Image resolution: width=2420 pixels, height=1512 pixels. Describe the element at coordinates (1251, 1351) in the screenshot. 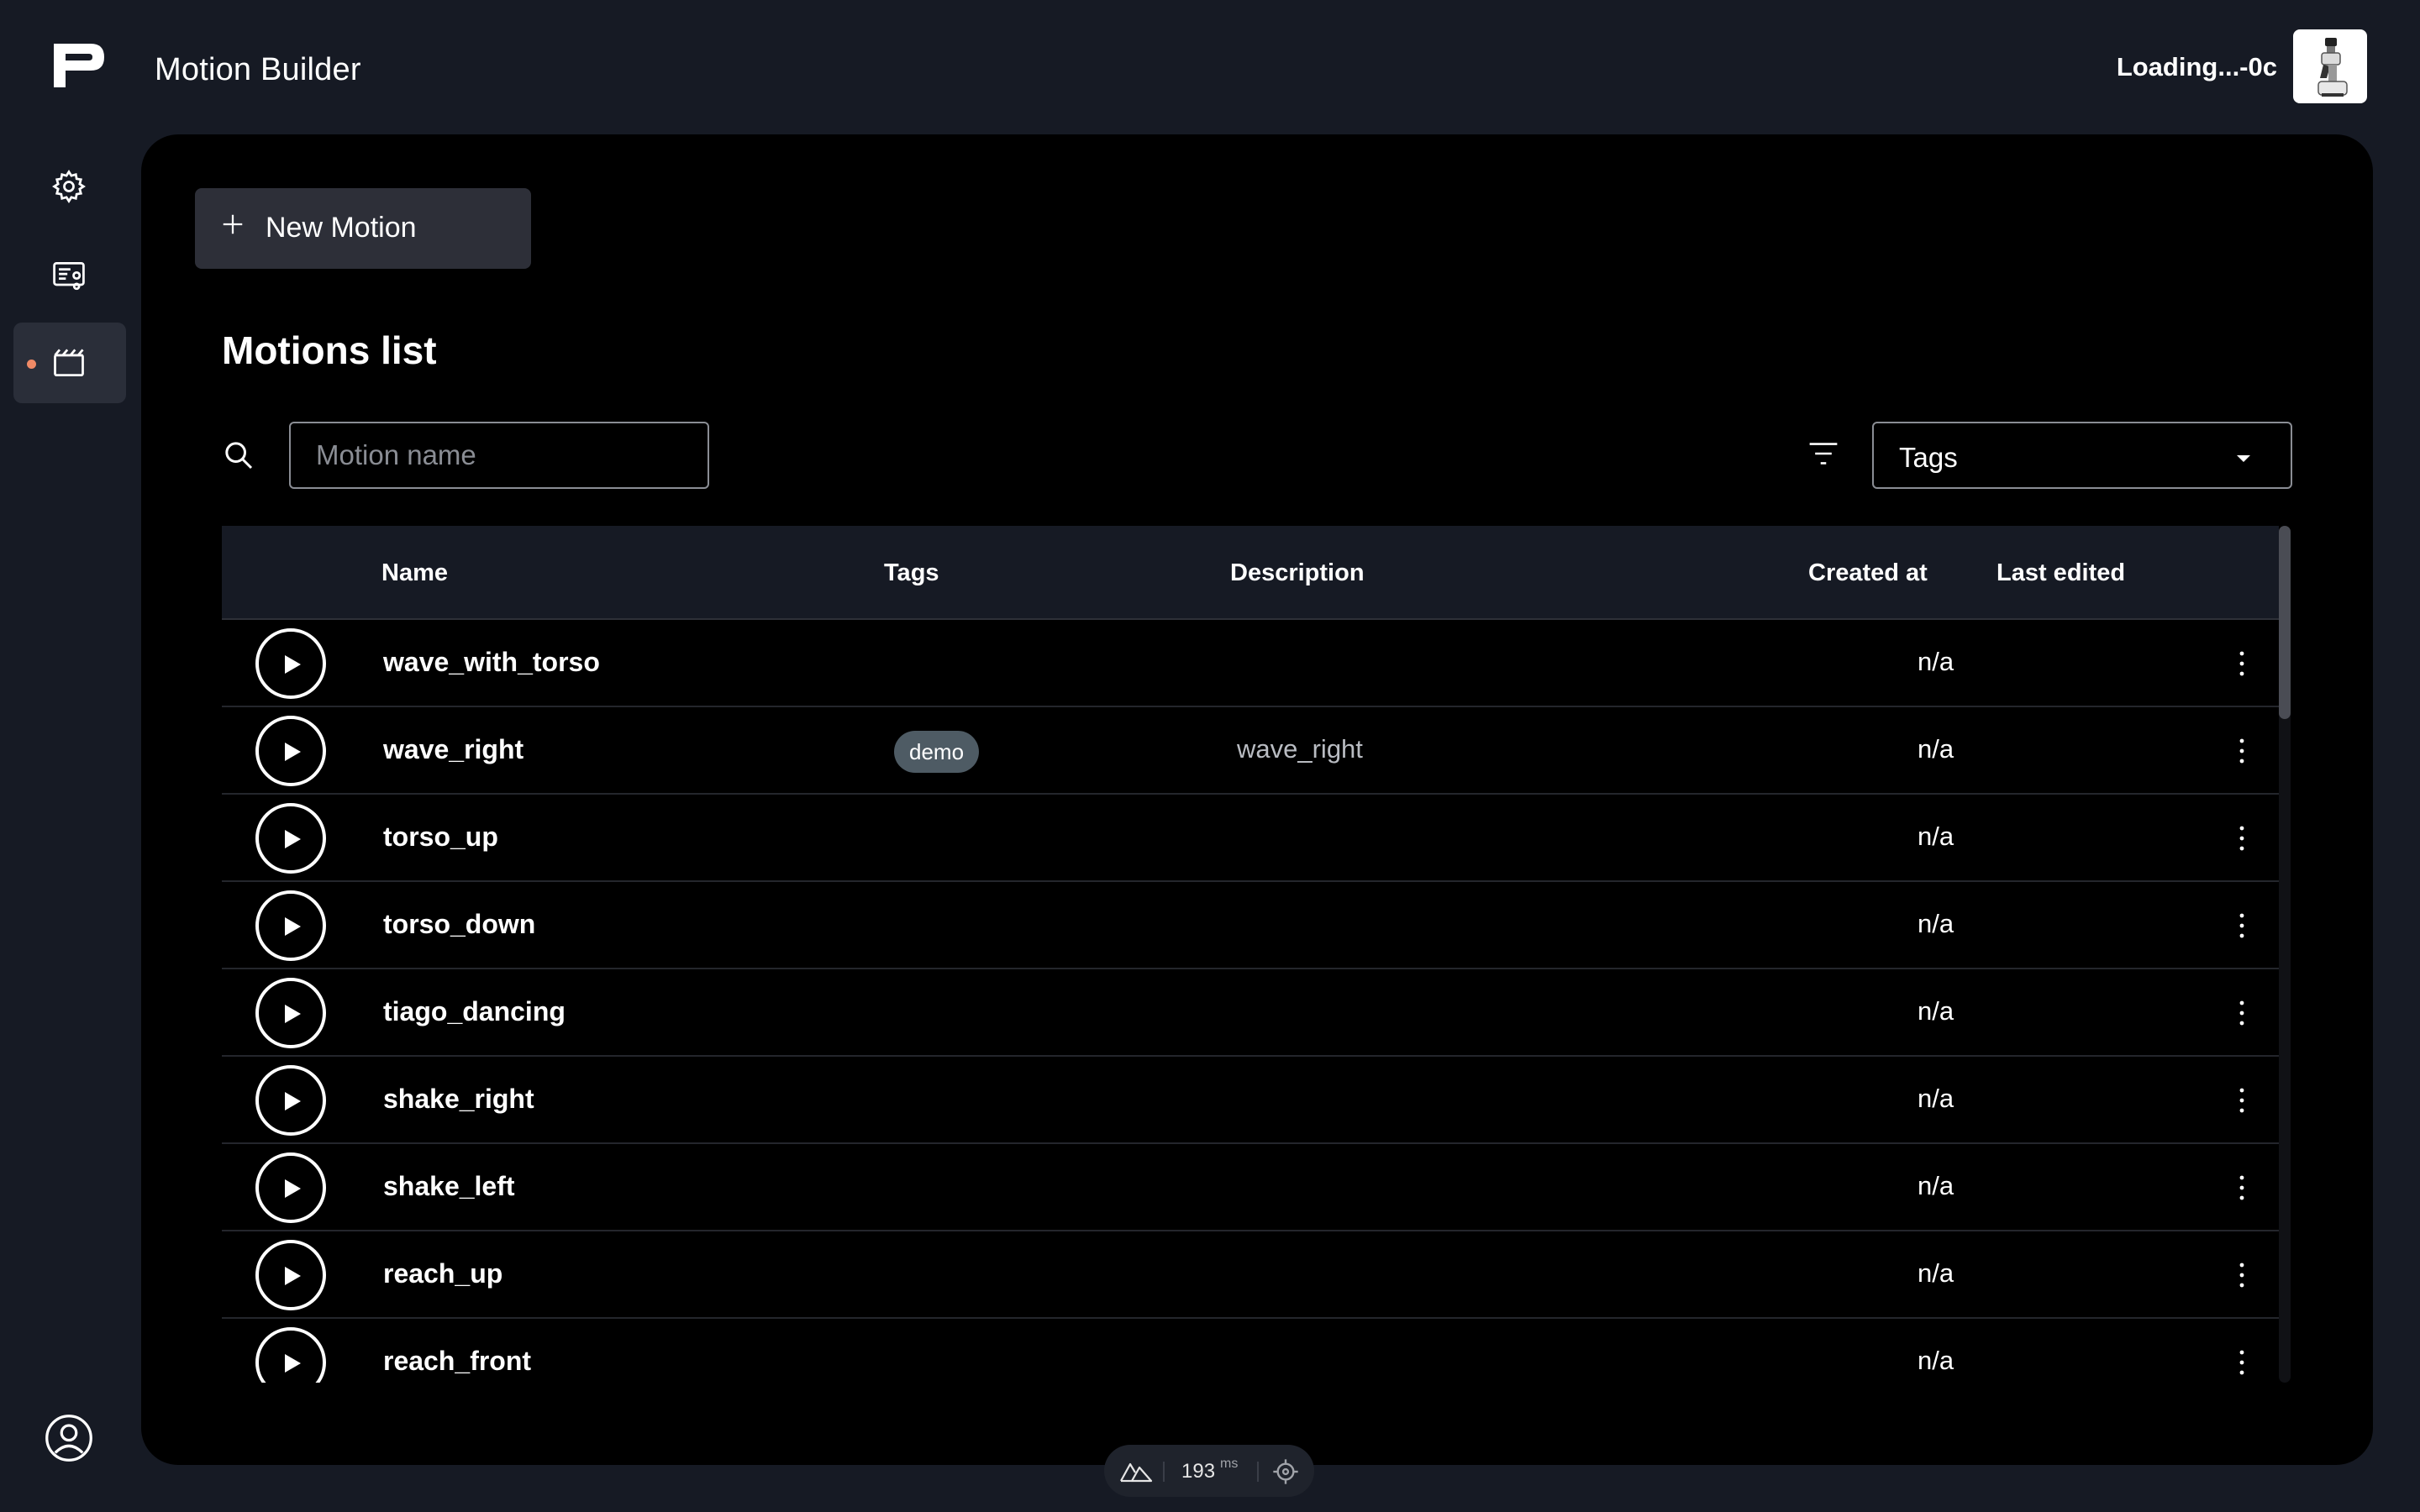

I see `table-row: reach_front n/a` at that location.